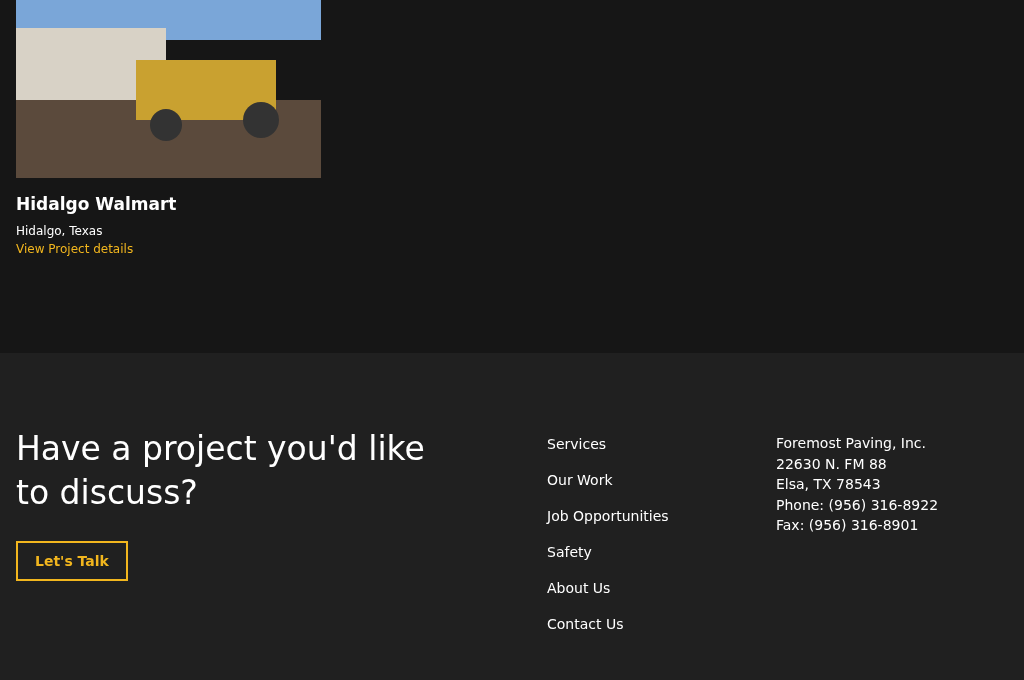  Describe the element at coordinates (97, 204) in the screenshot. I see `project-title: Hidalgo Walmart` at that location.